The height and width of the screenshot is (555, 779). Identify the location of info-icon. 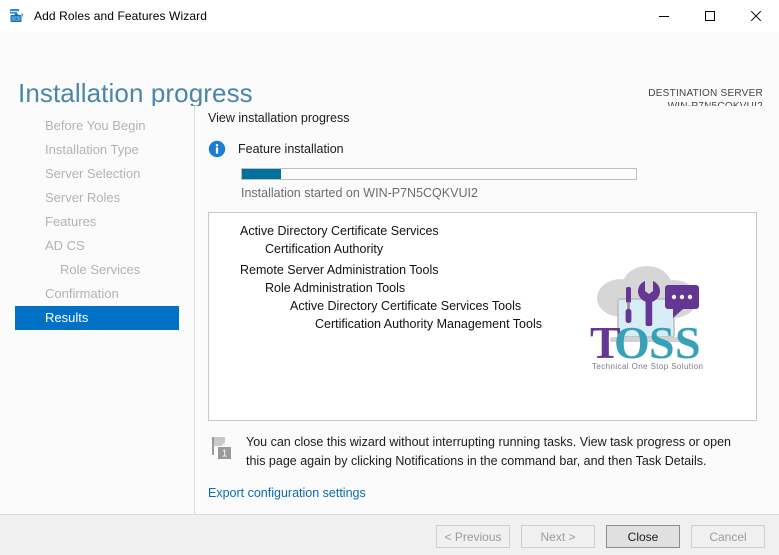
(217, 149).